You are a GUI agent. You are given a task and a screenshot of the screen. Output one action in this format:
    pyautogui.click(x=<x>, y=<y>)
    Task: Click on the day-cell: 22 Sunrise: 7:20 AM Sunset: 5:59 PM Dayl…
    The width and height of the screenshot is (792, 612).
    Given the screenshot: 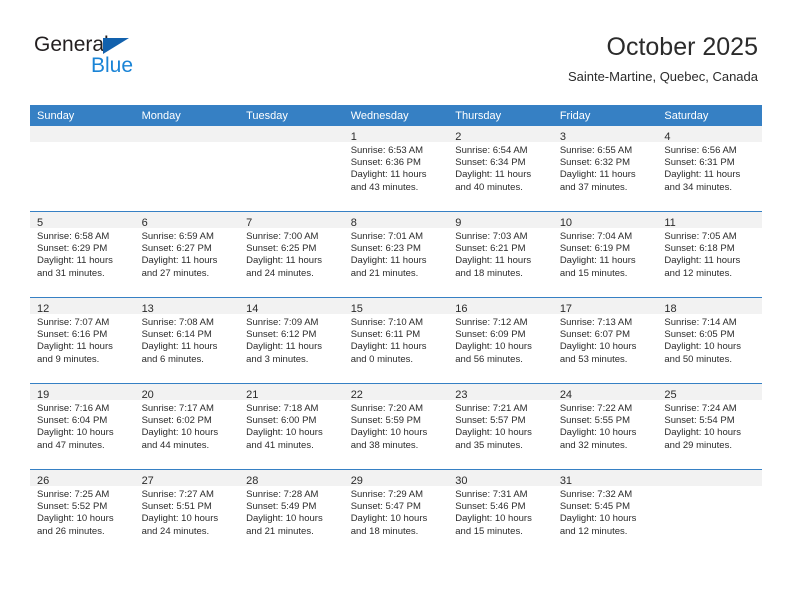 What is the action you would take?
    pyautogui.click(x=396, y=426)
    